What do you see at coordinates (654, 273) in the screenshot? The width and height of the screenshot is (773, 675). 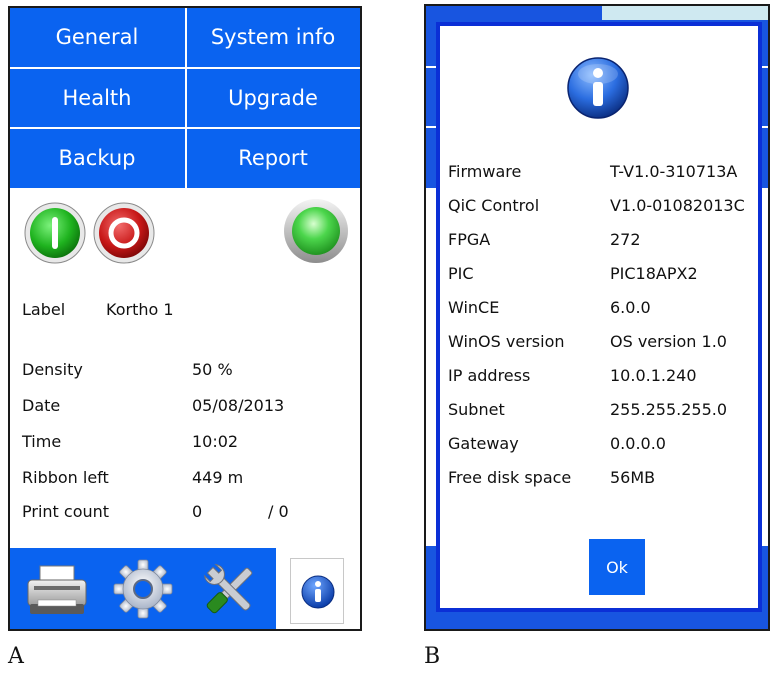 I see `pic-value: PIC18APX2` at bounding box center [654, 273].